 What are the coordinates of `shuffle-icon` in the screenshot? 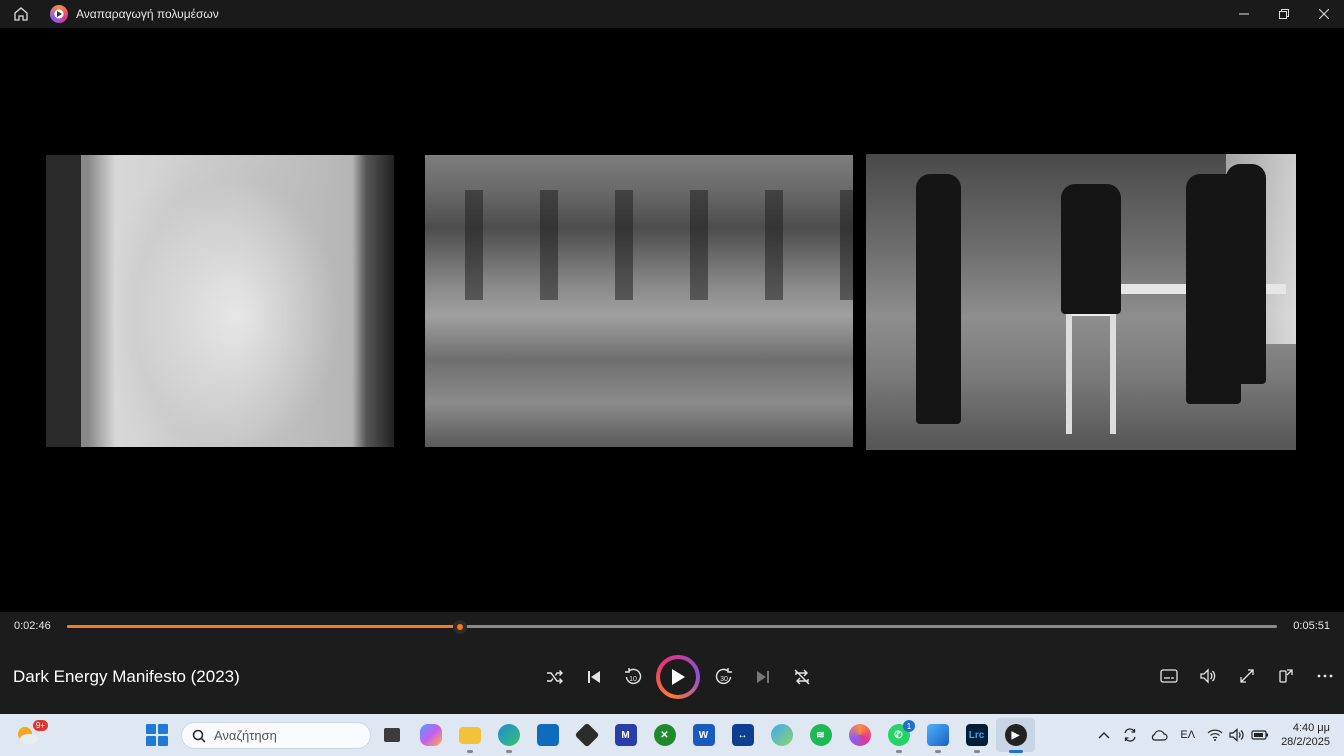 It's located at (554, 677).